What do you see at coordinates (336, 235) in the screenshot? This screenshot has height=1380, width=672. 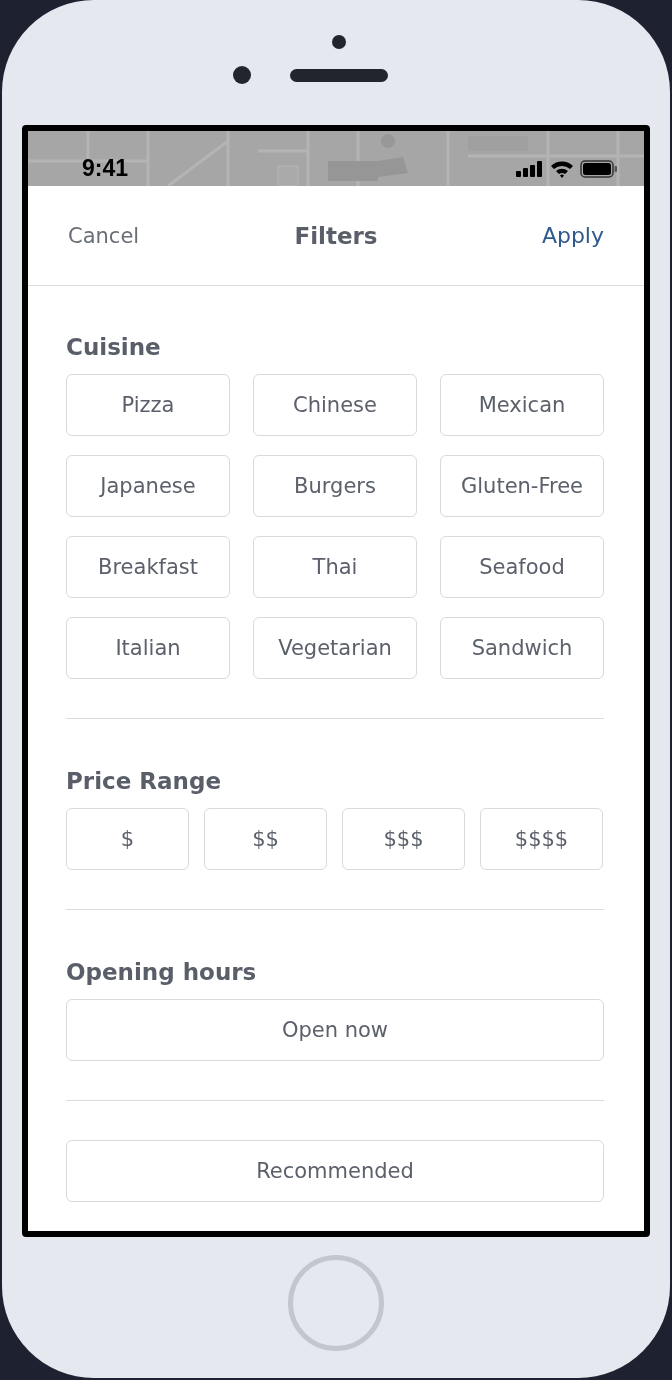 I see `sheet-title: Filters` at bounding box center [336, 235].